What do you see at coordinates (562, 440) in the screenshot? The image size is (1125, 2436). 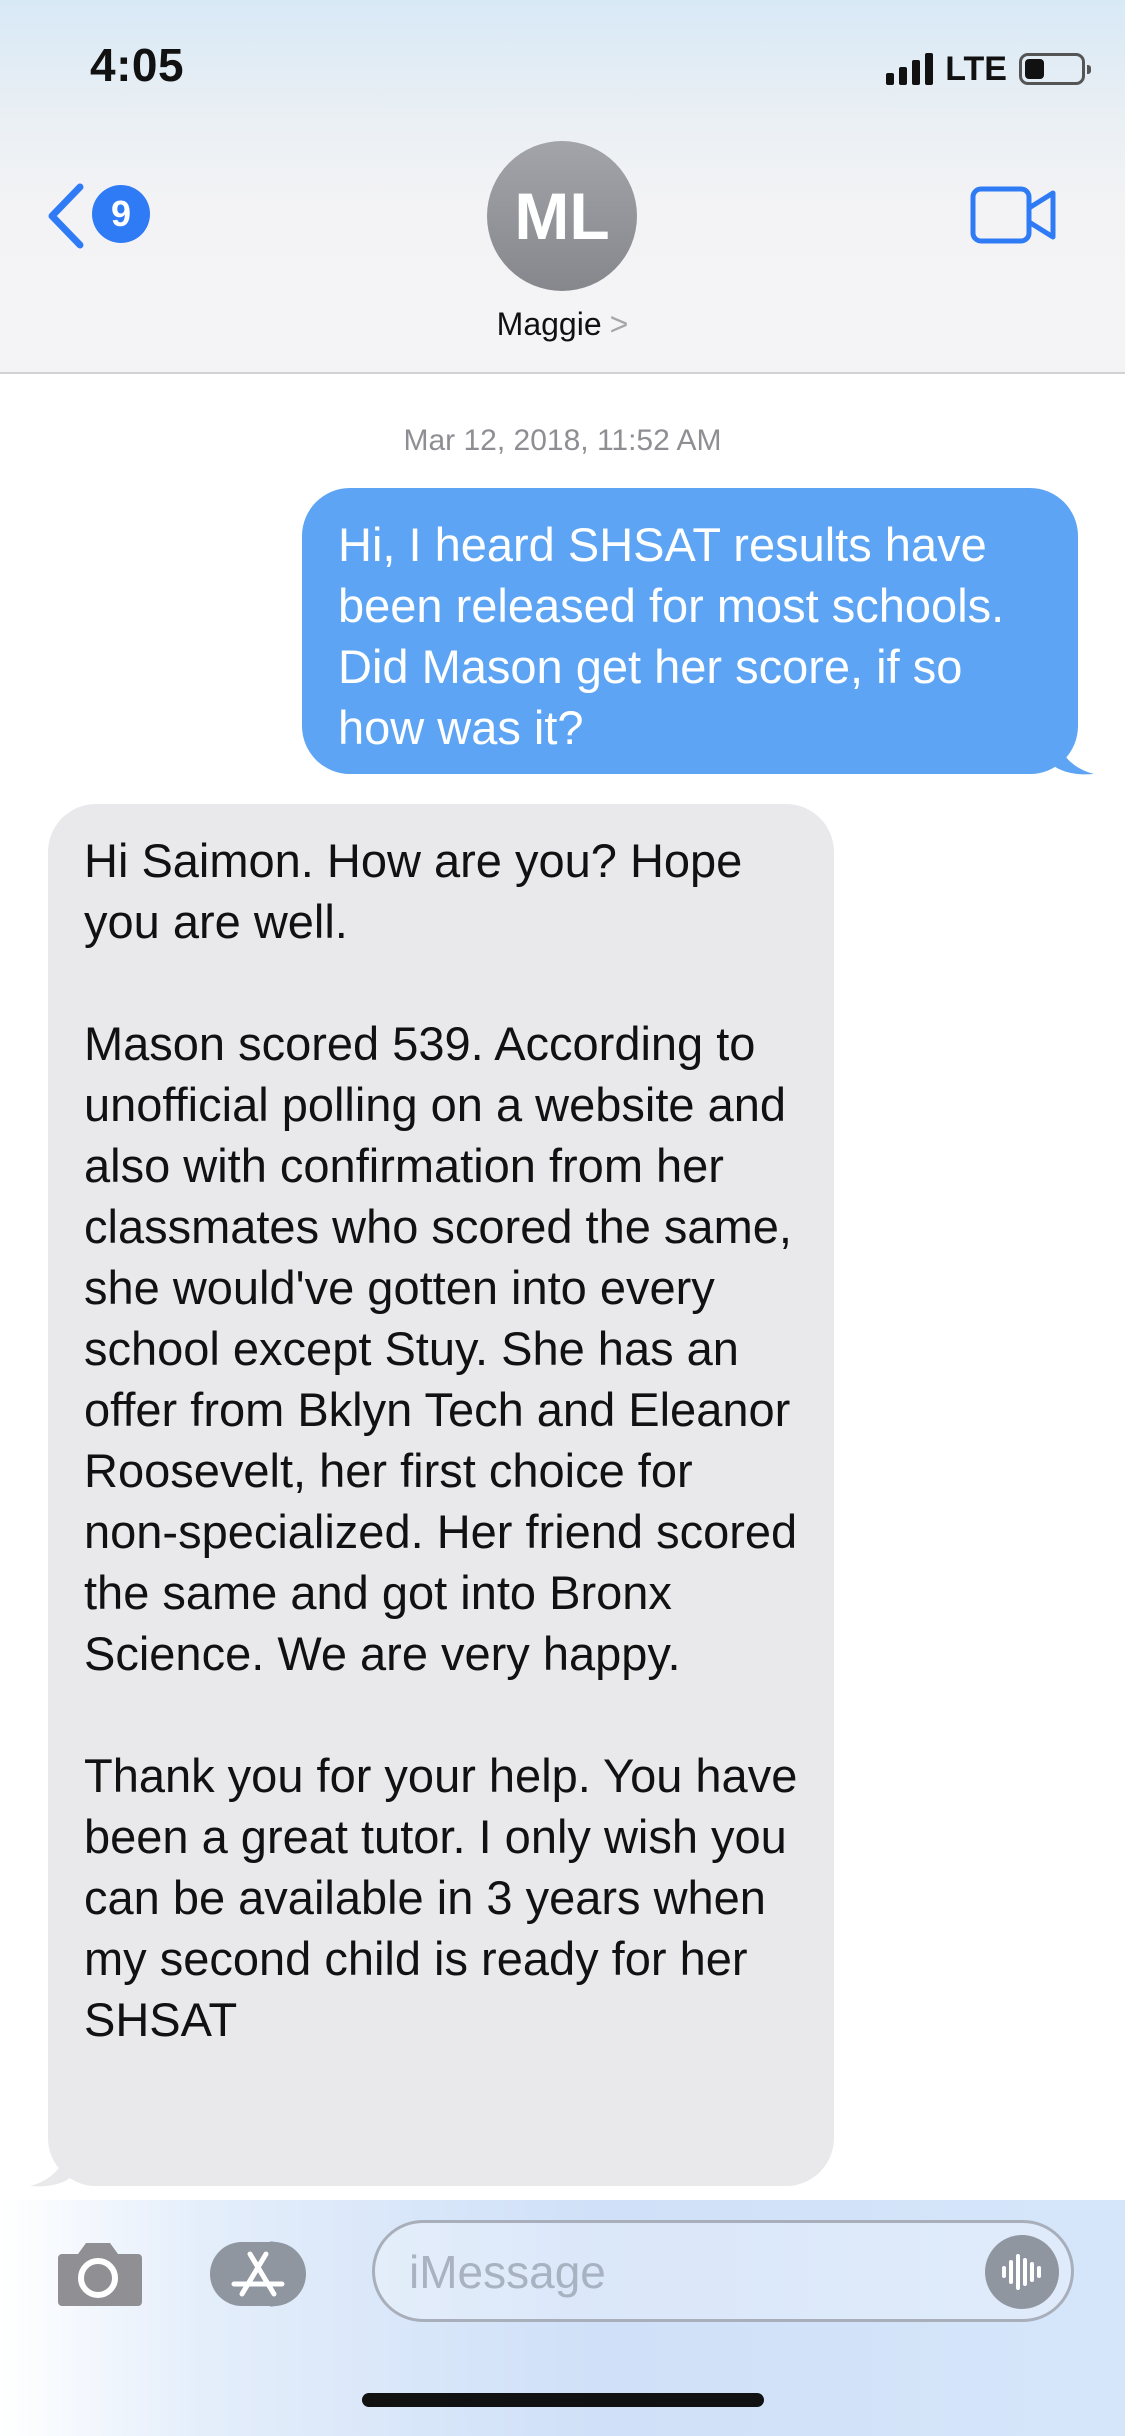 I see `message-timestamp: Mar 12, 2018, 11:52 AM` at bounding box center [562, 440].